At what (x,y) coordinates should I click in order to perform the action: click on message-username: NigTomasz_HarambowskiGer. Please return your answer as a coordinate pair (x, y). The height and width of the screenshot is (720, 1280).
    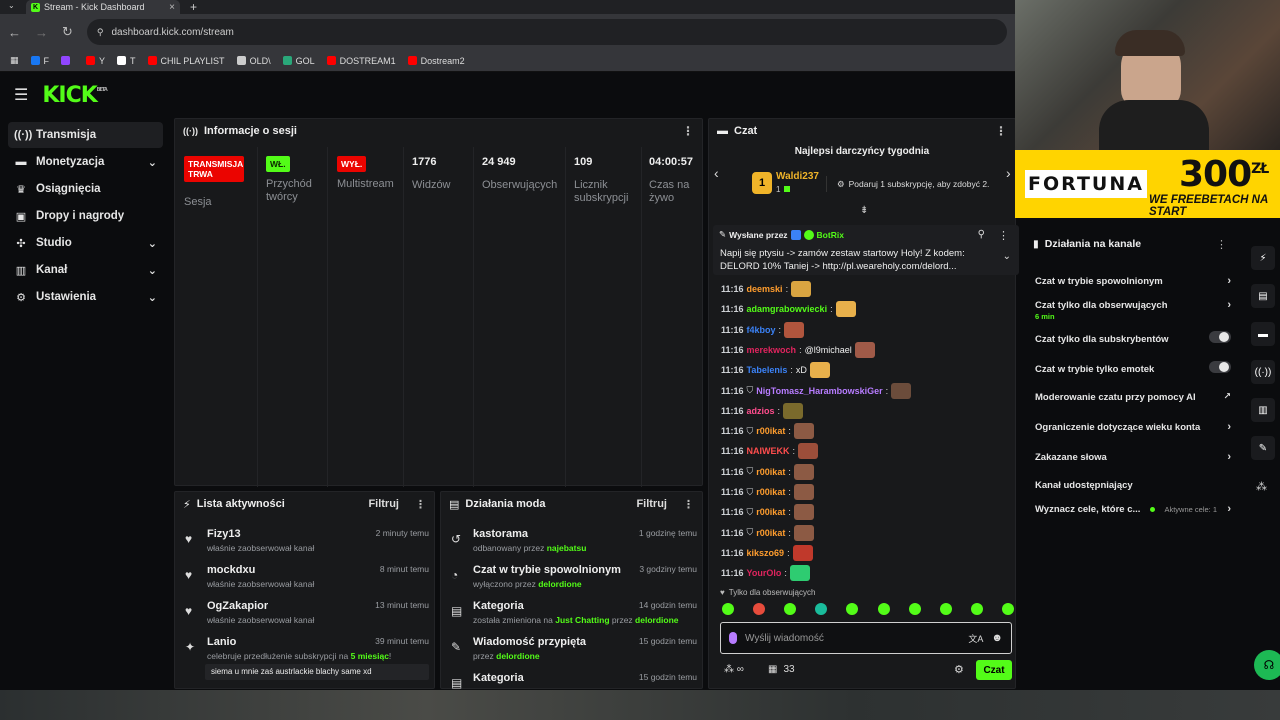
    Looking at the image, I should click on (819, 391).